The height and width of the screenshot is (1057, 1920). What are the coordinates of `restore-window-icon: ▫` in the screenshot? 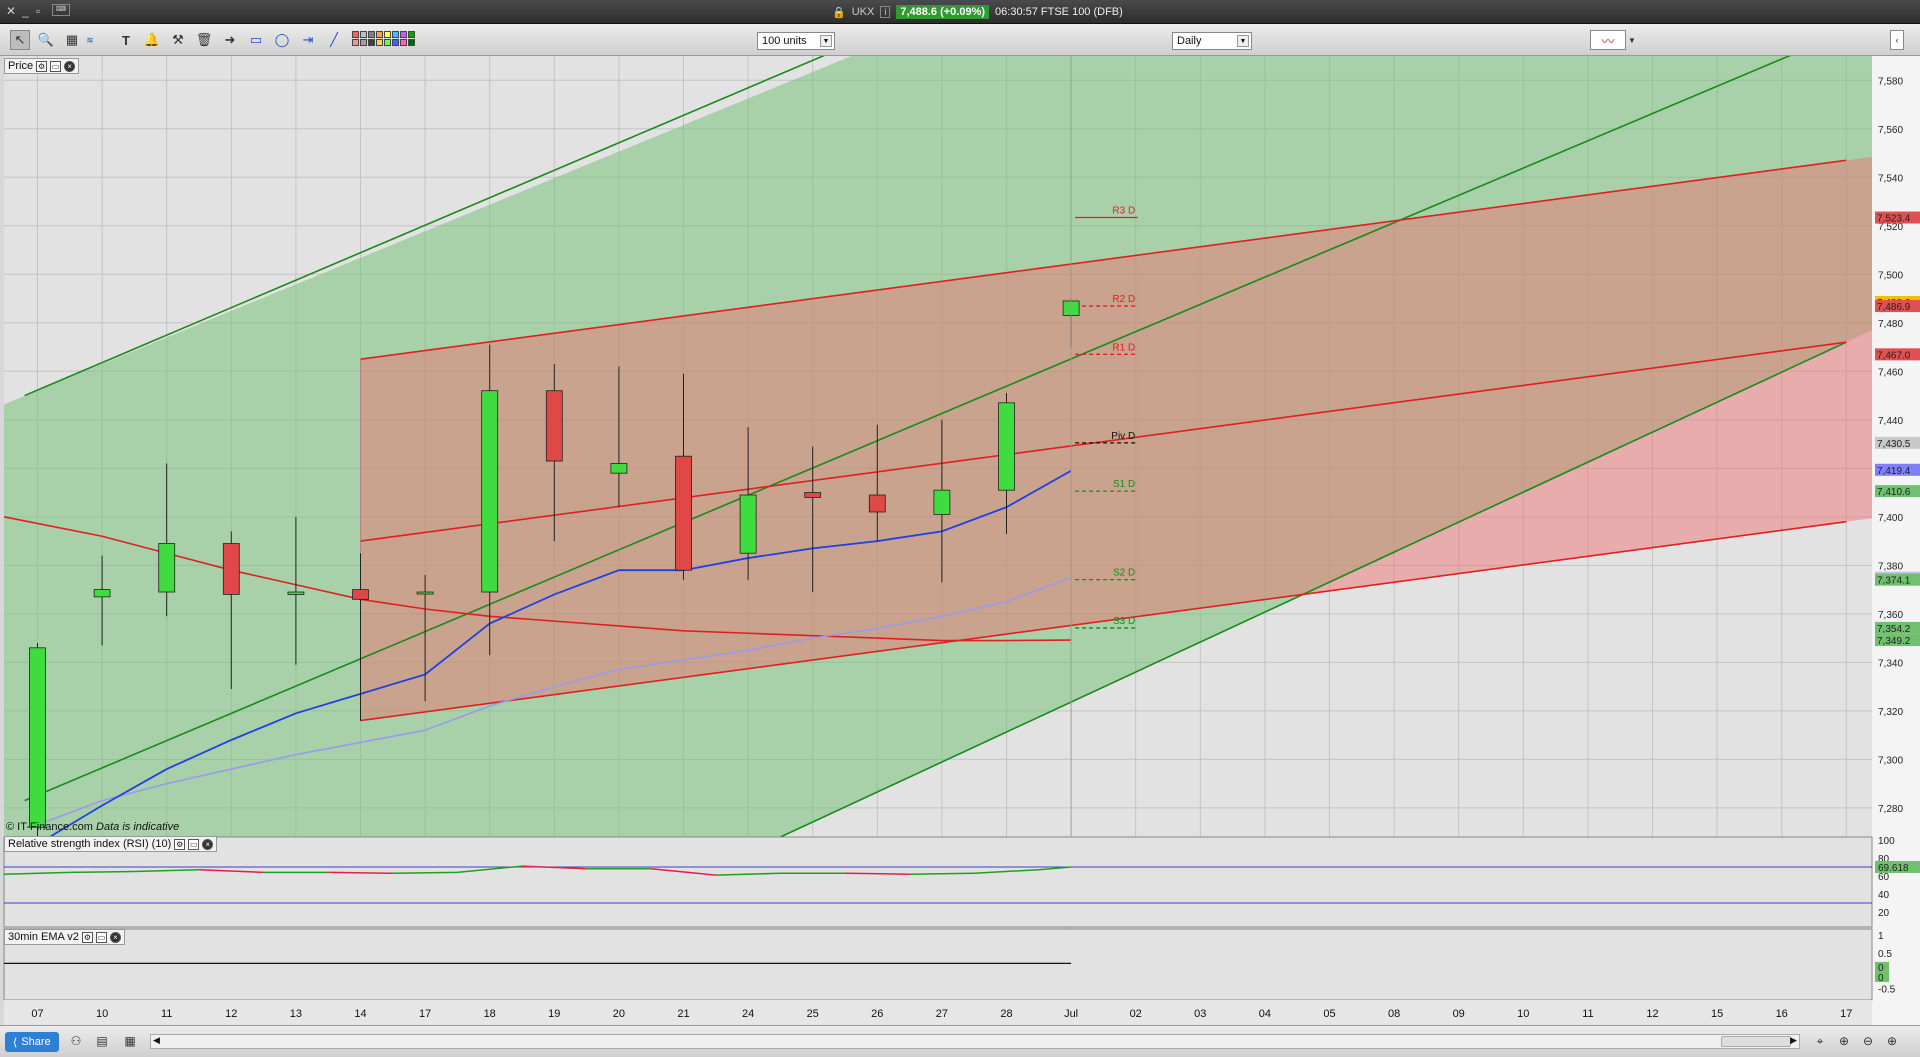 It's located at (38, 11).